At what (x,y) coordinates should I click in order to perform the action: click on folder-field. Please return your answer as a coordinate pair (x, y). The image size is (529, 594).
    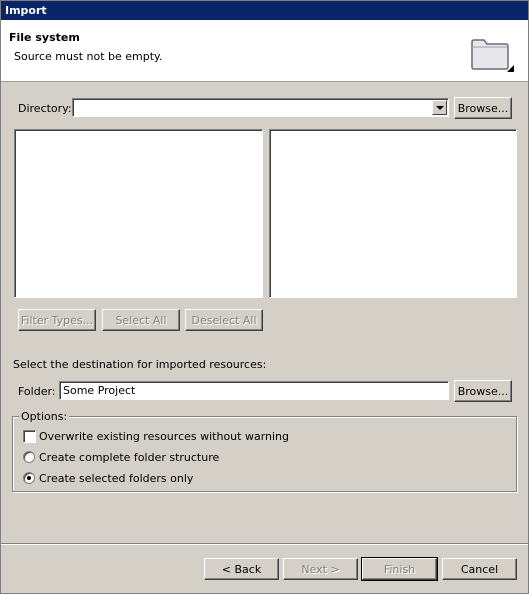
    Looking at the image, I should click on (254, 390).